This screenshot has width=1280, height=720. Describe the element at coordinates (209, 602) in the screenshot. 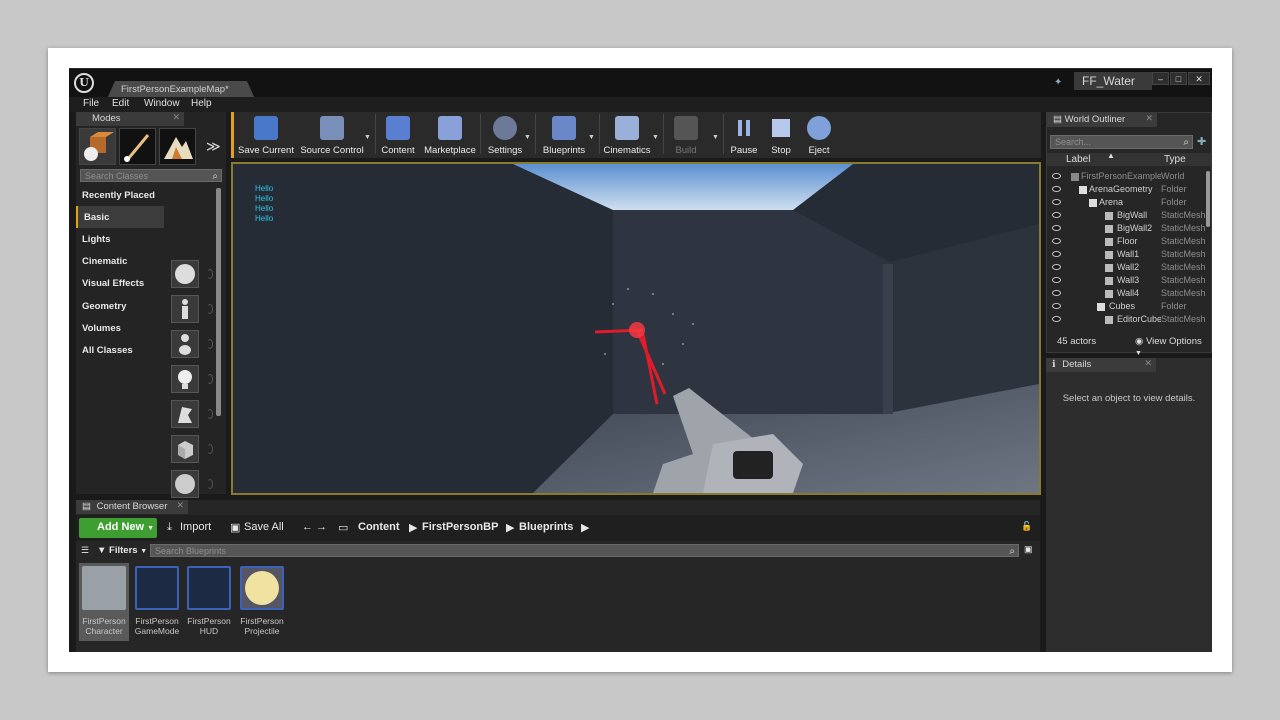

I see `asset-firstperson-hud: FirstPerson HUD` at that location.